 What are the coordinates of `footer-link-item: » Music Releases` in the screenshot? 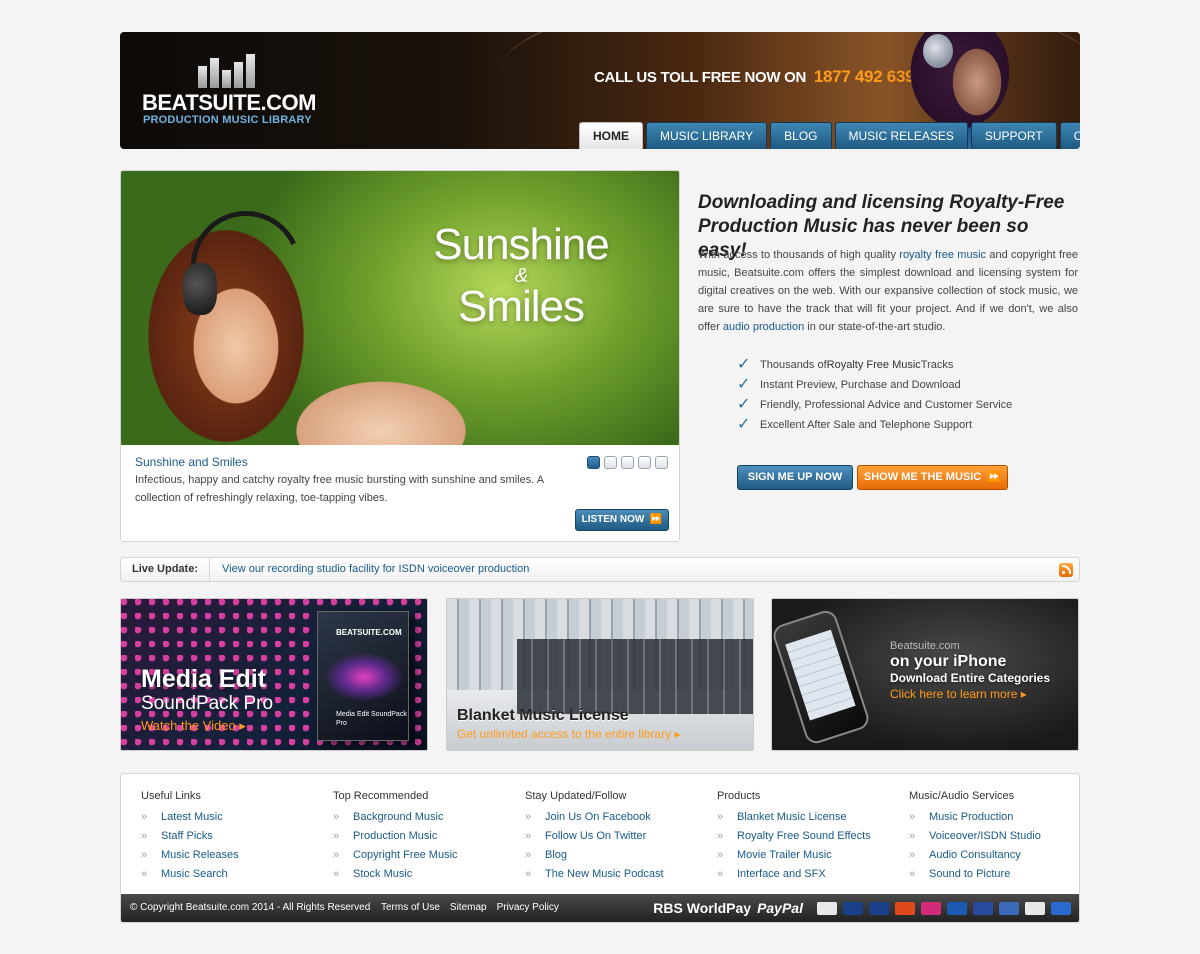 It's located at (231, 855).